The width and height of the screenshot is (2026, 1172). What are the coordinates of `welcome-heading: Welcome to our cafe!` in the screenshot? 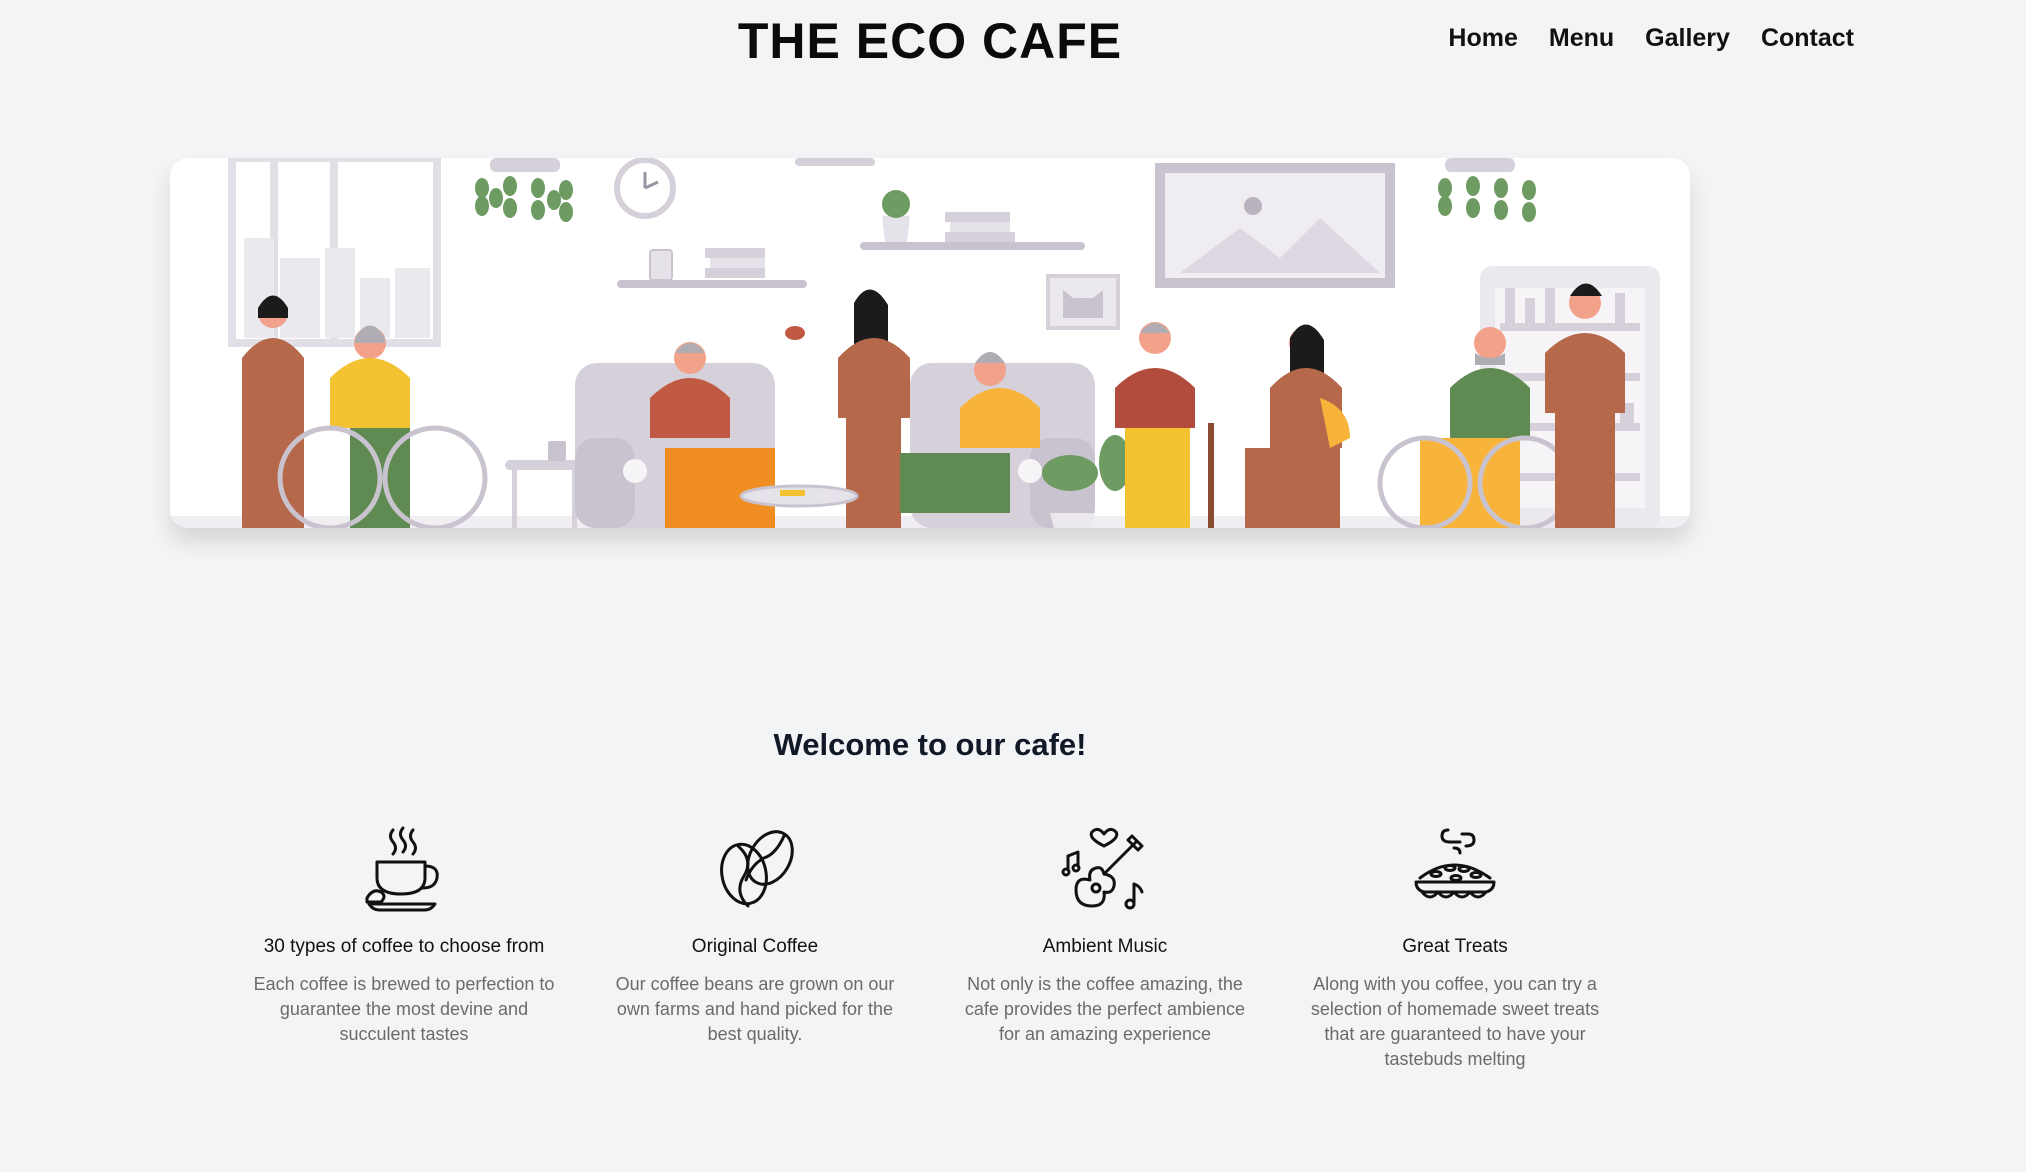 It's located at (930, 744).